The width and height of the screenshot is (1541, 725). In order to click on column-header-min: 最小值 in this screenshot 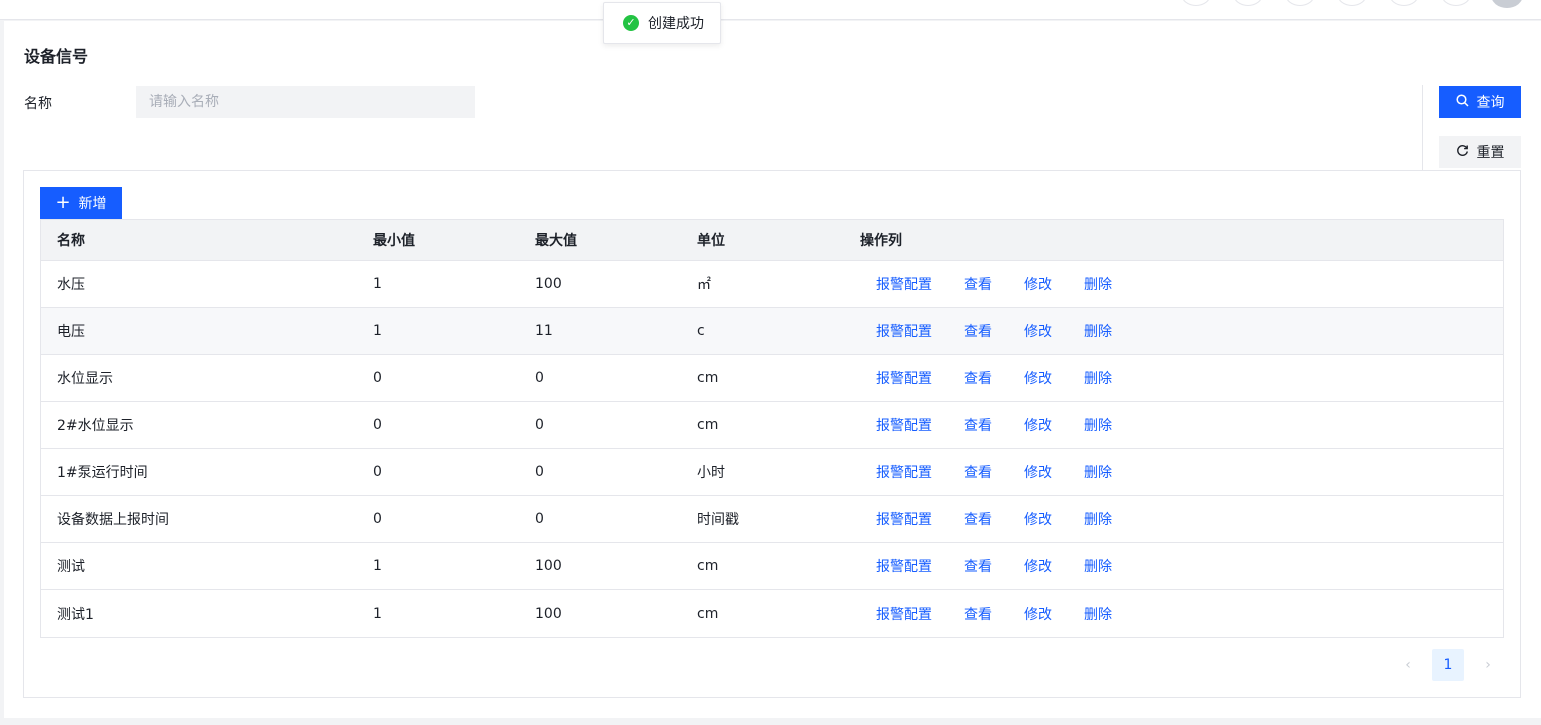, I will do `click(394, 241)`.